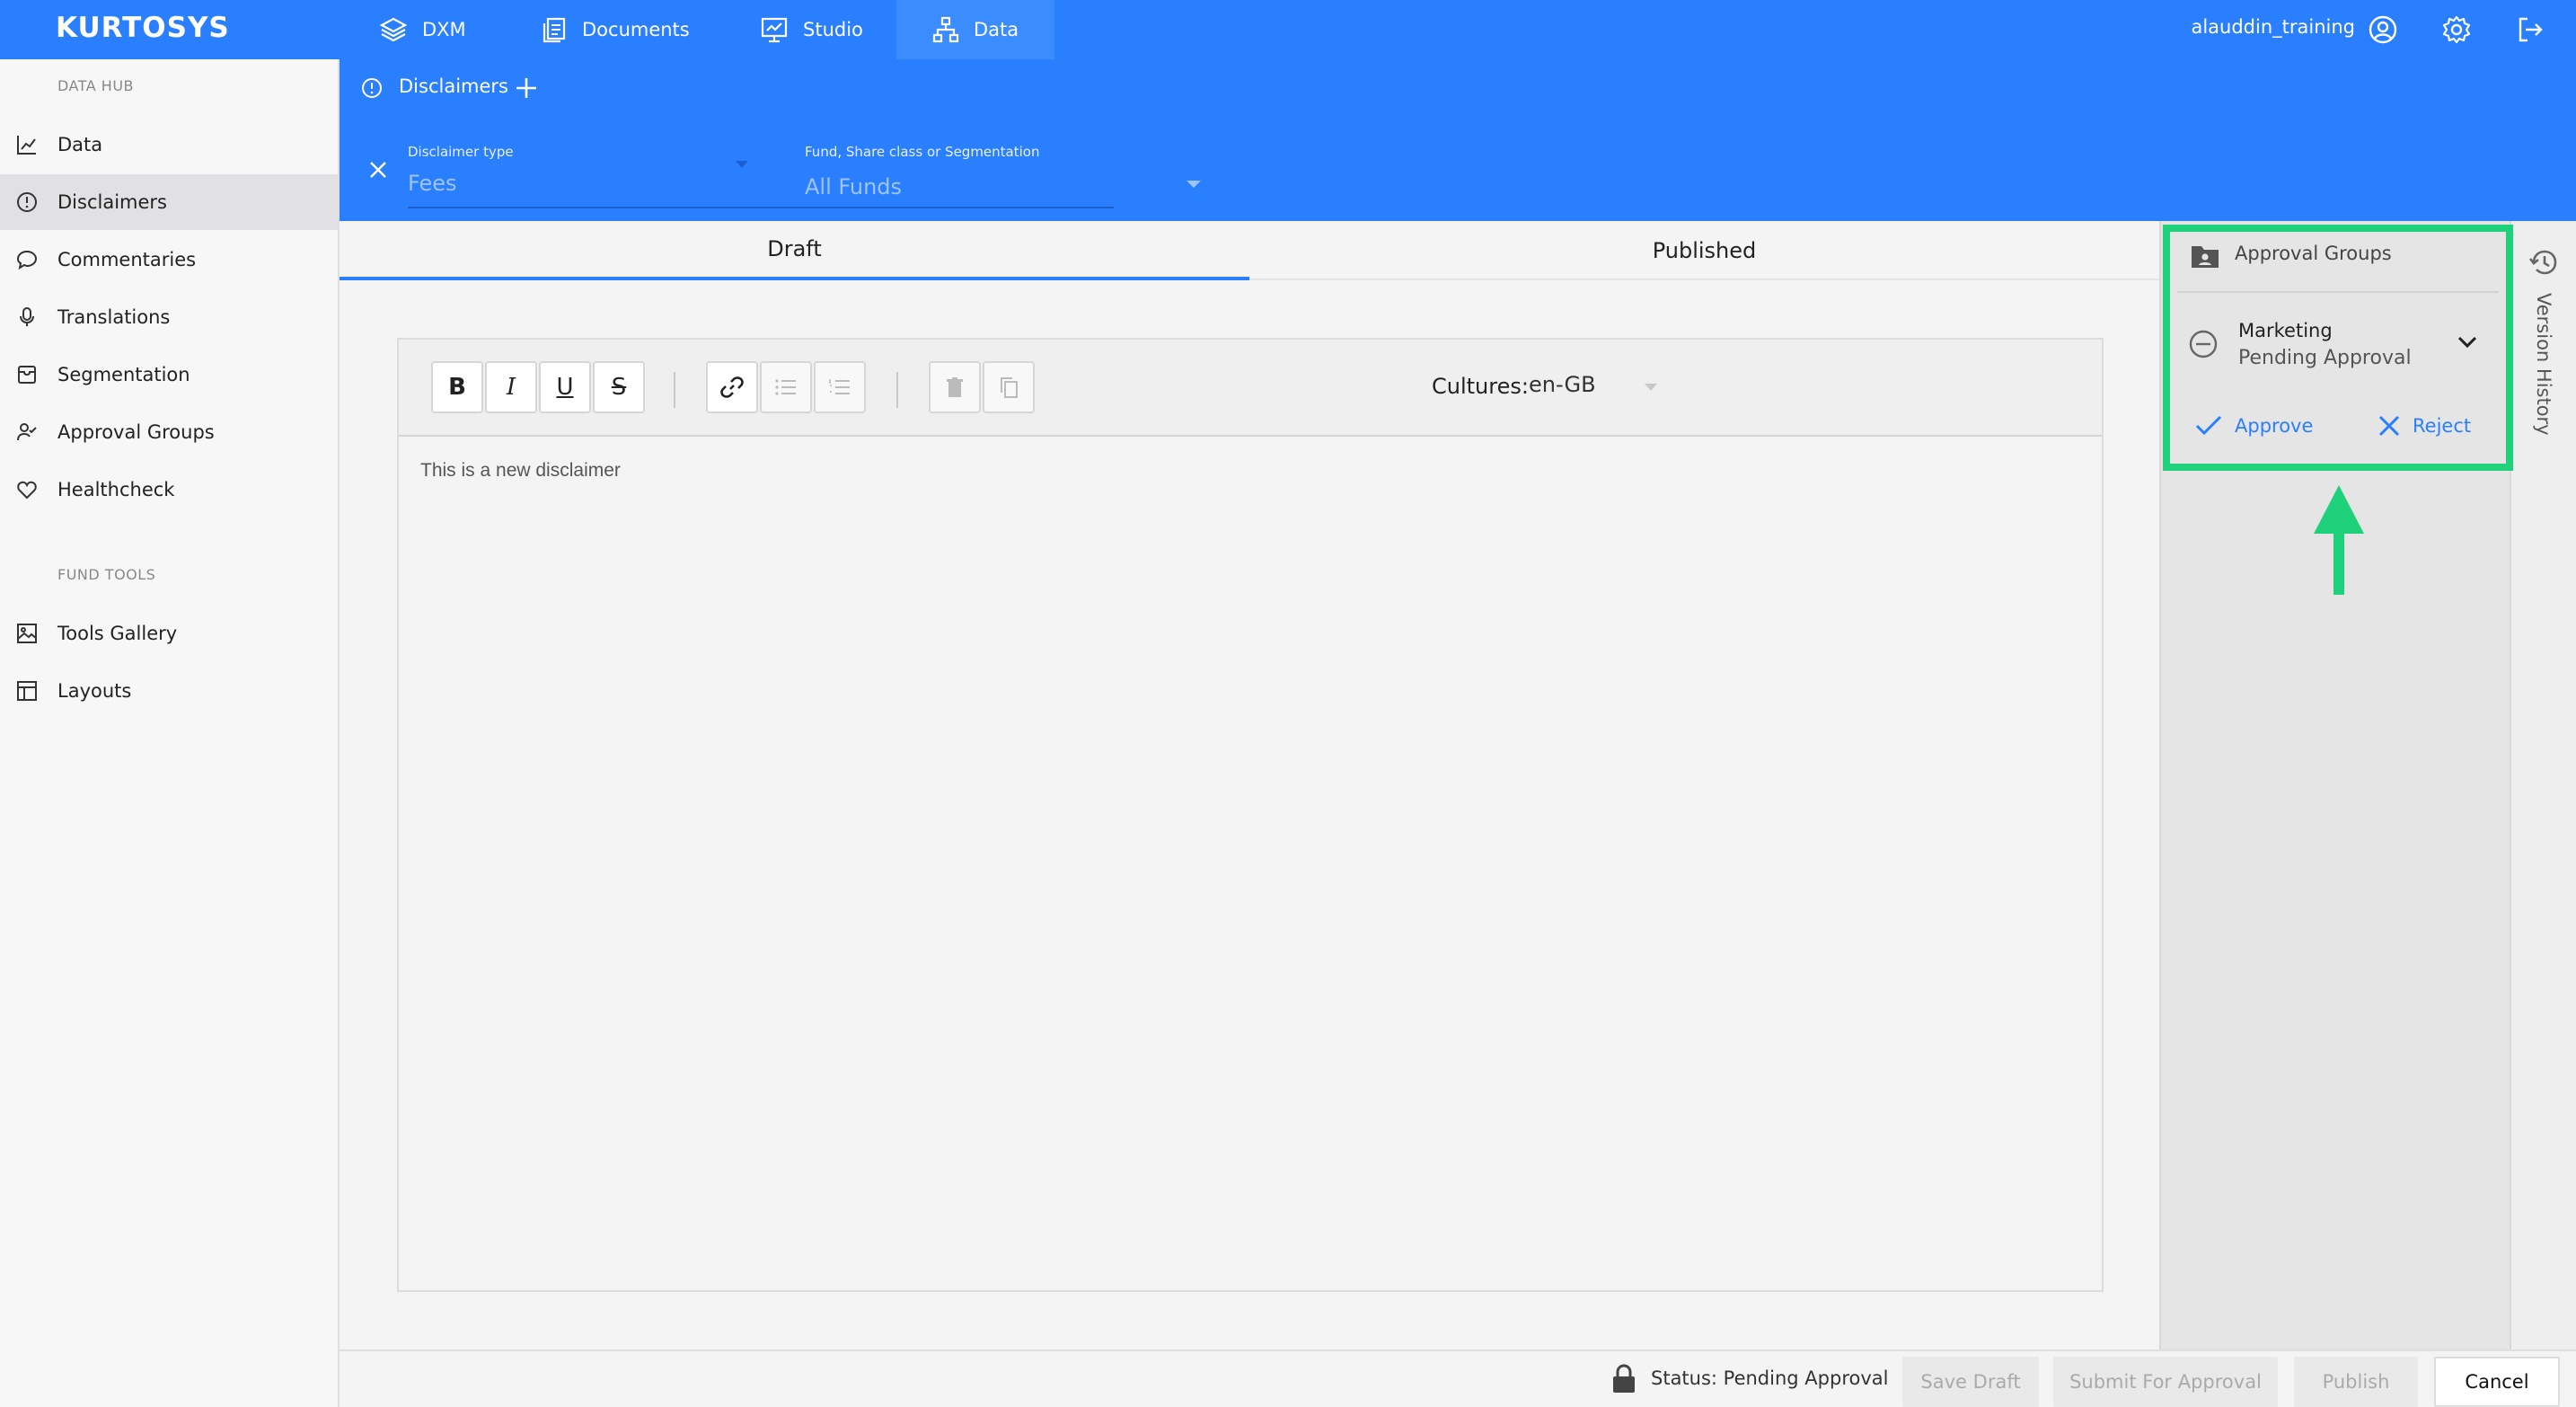  What do you see at coordinates (511, 387) in the screenshot?
I see `italic-button: I` at bounding box center [511, 387].